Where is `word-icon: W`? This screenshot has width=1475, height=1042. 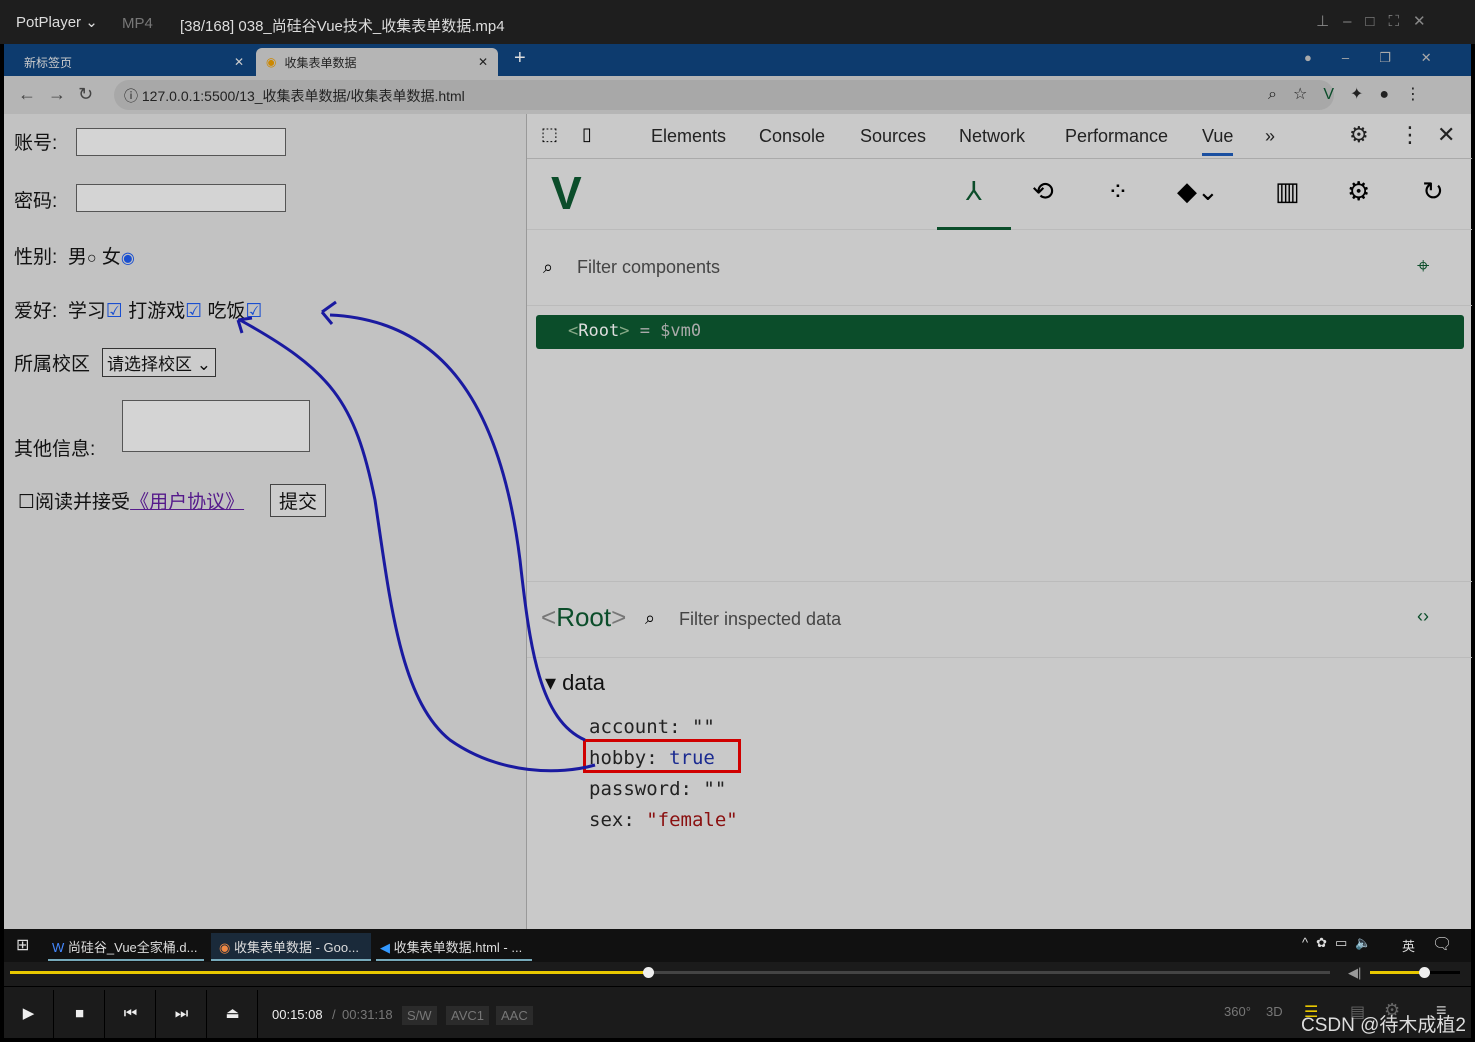 word-icon: W is located at coordinates (58, 947).